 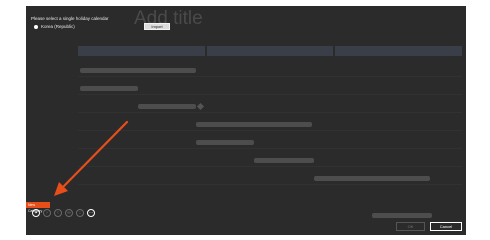 What do you see at coordinates (58, 213) in the screenshot?
I see `outdent-icon: ‹` at bounding box center [58, 213].